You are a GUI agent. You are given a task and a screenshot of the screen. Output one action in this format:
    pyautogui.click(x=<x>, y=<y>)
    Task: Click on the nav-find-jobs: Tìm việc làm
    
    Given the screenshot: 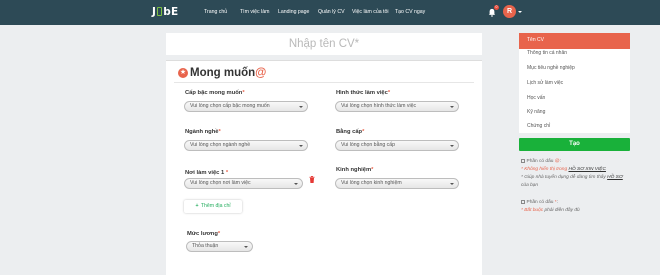 What is the action you would take?
    pyautogui.click(x=254, y=12)
    